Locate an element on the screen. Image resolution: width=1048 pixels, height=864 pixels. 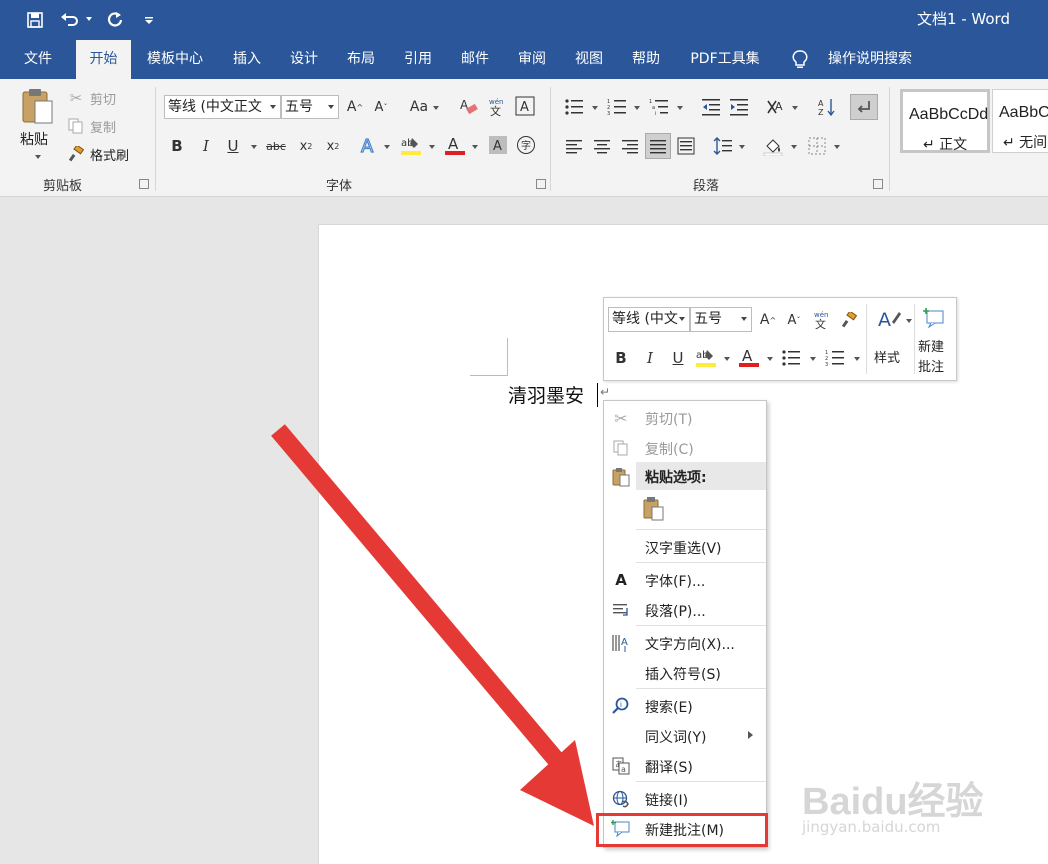
text-effects-dropdown-icon is located at coordinates (387, 147).